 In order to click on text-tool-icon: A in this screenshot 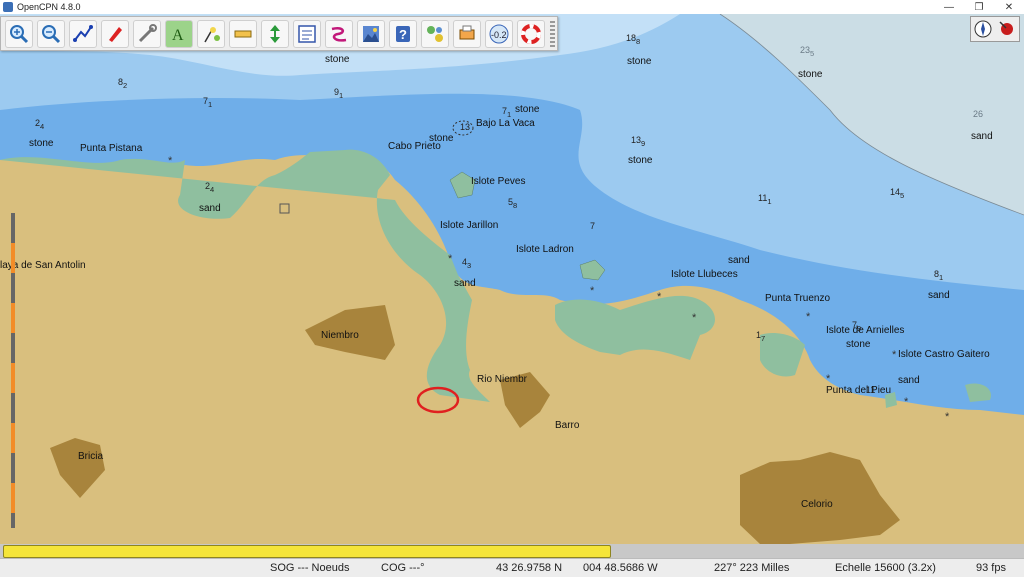, I will do `click(178, 35)`.